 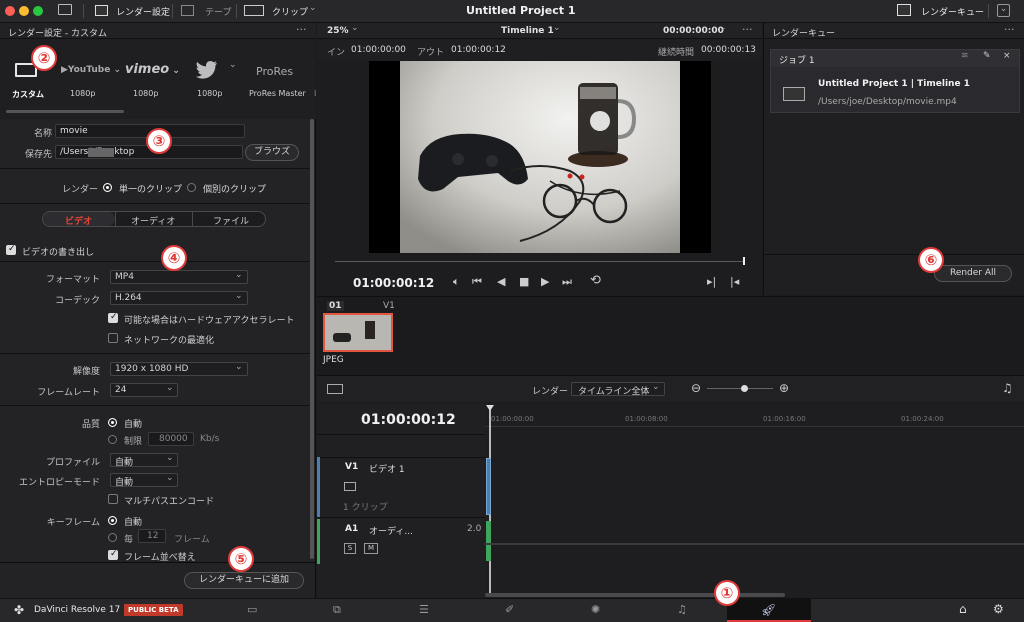 I want to click on deliver-page-tab: 🚀︎, so click(x=769, y=610).